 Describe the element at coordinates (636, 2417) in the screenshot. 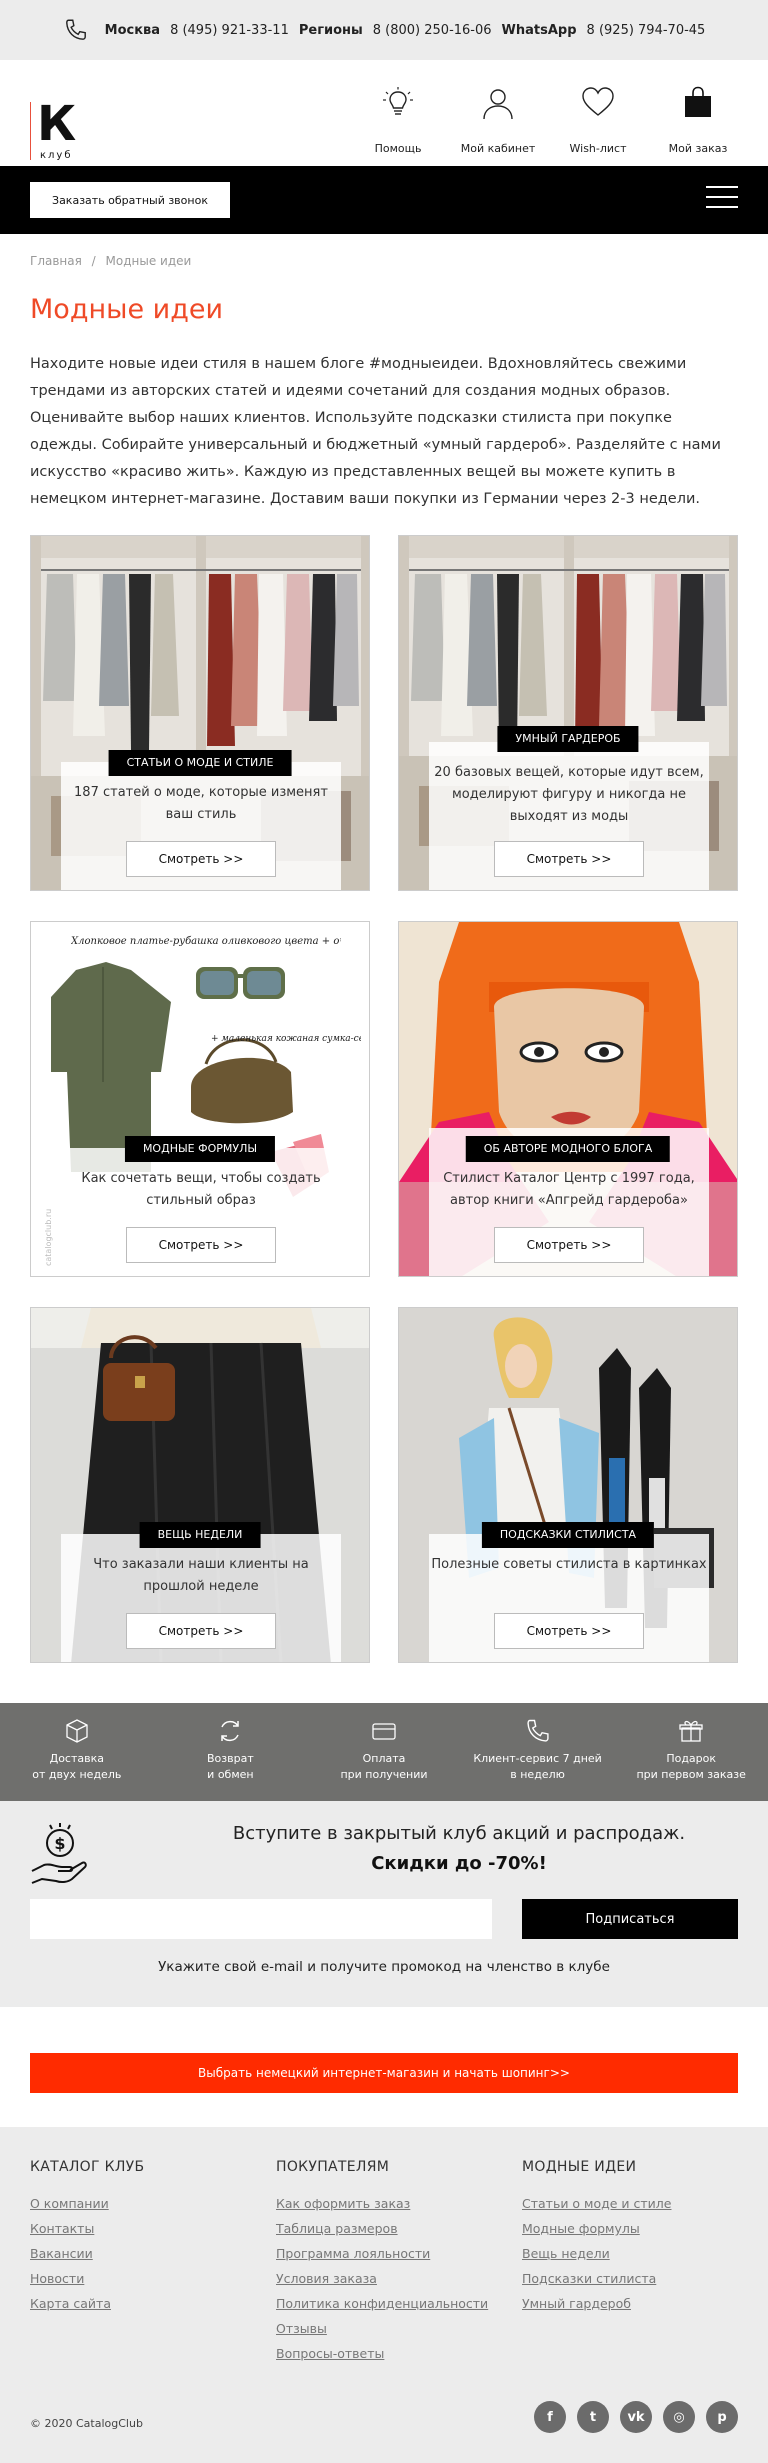

I see `vk-icon: vk` at that location.